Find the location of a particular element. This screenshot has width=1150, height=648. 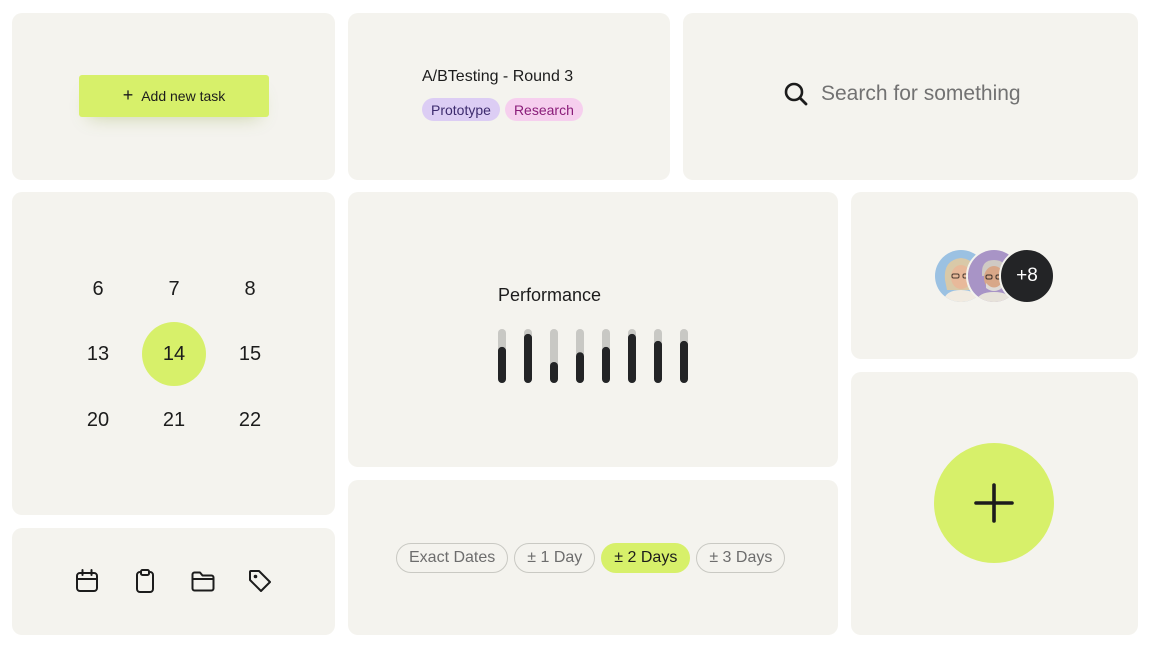

tag-prototype: Prototype is located at coordinates (461, 109).